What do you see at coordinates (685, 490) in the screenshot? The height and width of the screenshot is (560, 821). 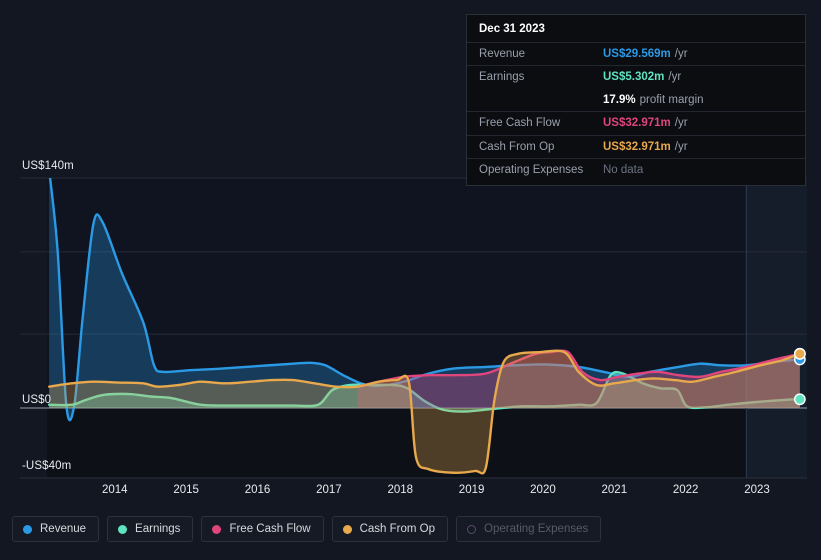 I see `x-axis-tick-2022: 2022` at bounding box center [685, 490].